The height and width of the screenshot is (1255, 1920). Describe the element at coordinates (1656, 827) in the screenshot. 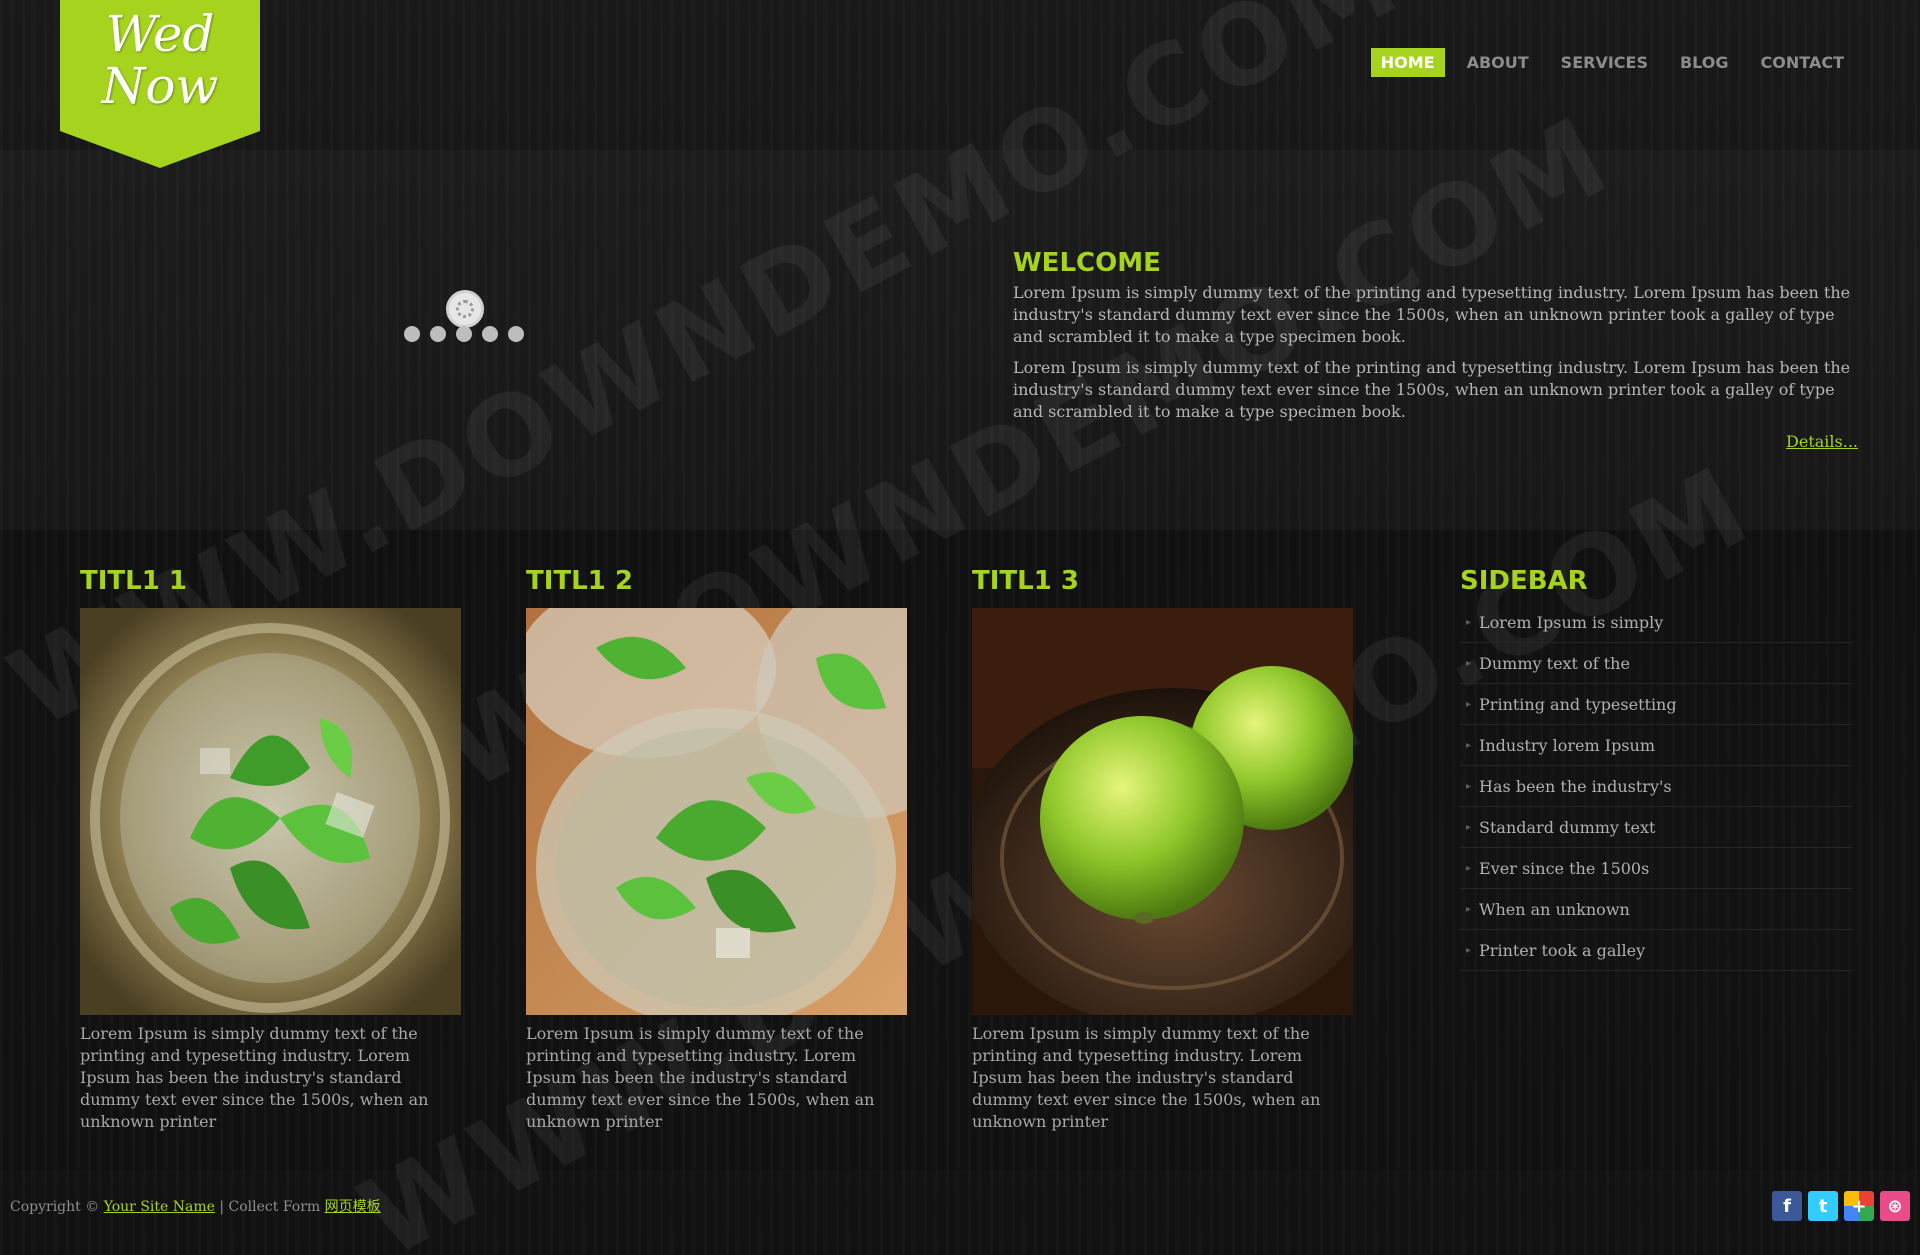

I see `sidebar-item: ▸ Standard dummy text` at that location.